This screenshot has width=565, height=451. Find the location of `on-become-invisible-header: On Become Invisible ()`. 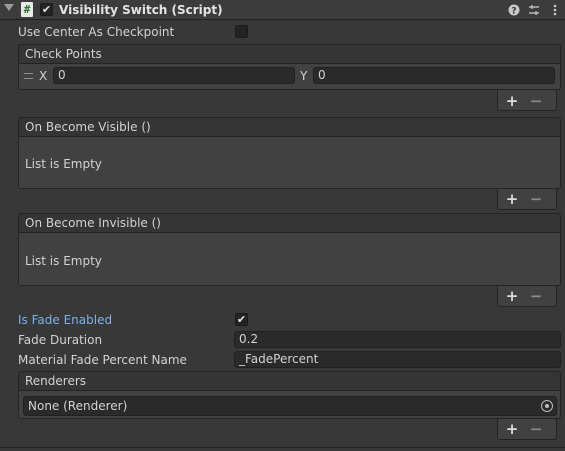

on-become-invisible-header: On Become Invisible () is located at coordinates (289, 223).